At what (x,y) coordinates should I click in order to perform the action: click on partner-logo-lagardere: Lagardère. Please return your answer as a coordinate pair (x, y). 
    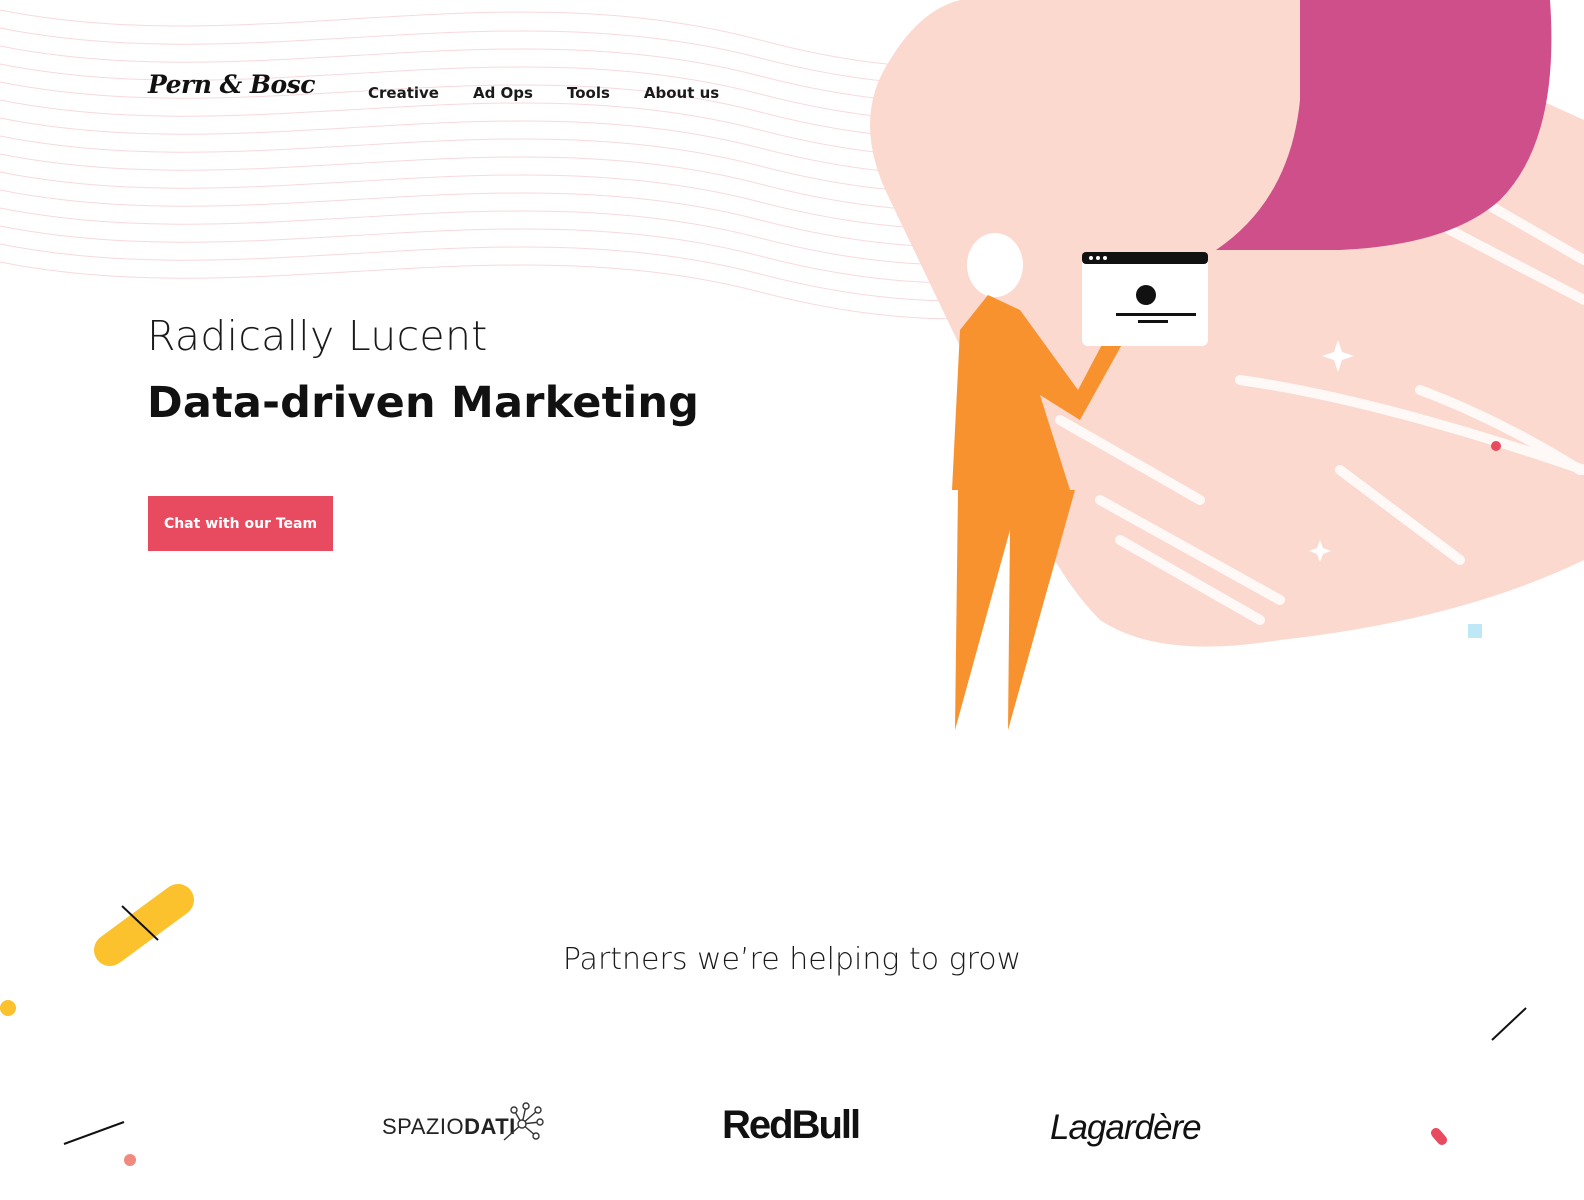
    Looking at the image, I should click on (1126, 1127).